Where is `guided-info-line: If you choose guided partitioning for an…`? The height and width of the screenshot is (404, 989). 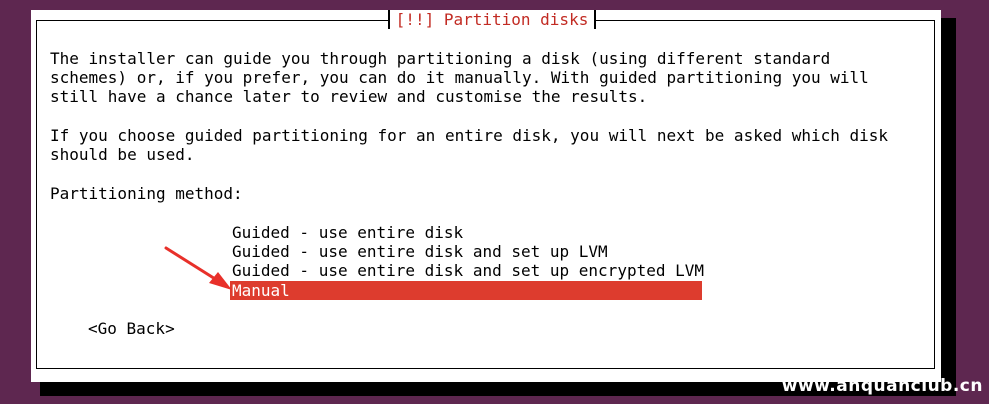
guided-info-line: If you choose guided partitioning for an… is located at coordinates (469, 135).